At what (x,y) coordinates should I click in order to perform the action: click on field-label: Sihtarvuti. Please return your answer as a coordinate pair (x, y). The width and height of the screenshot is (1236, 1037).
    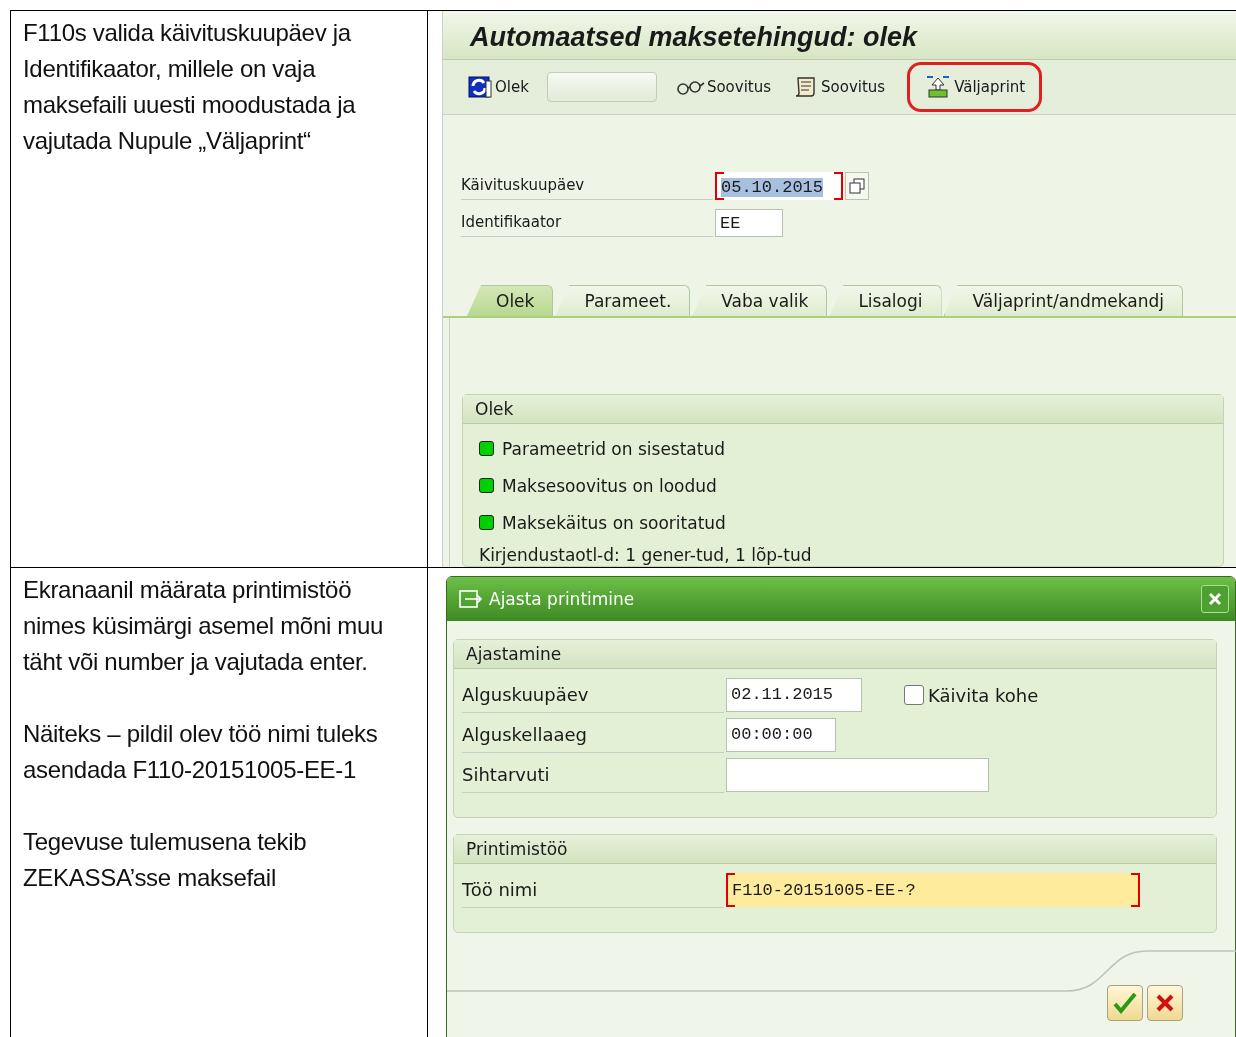
    Looking at the image, I should click on (593, 775).